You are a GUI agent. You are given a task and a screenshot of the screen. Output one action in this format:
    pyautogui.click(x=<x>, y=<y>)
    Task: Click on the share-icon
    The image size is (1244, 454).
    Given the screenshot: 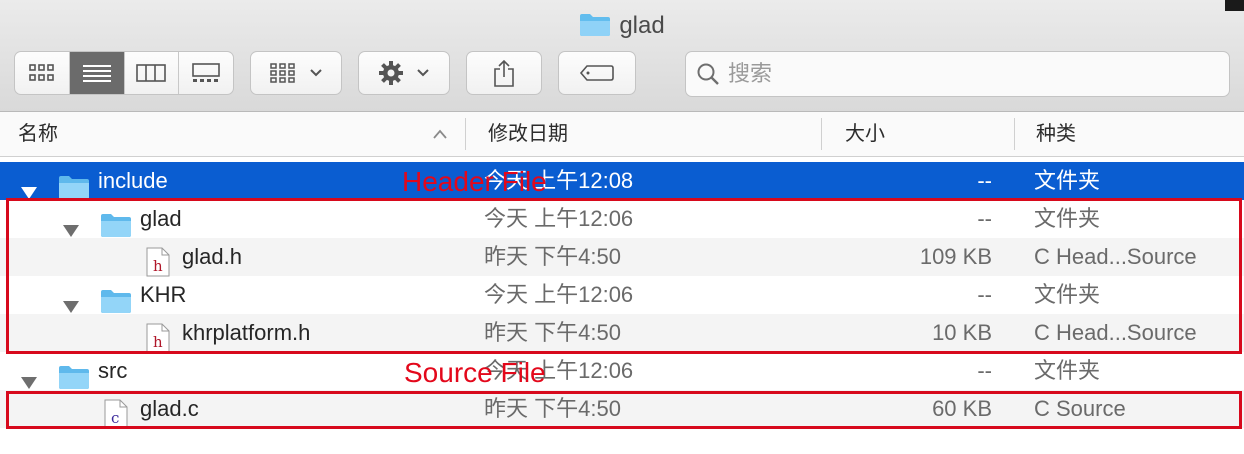 What is the action you would take?
    pyautogui.click(x=504, y=73)
    